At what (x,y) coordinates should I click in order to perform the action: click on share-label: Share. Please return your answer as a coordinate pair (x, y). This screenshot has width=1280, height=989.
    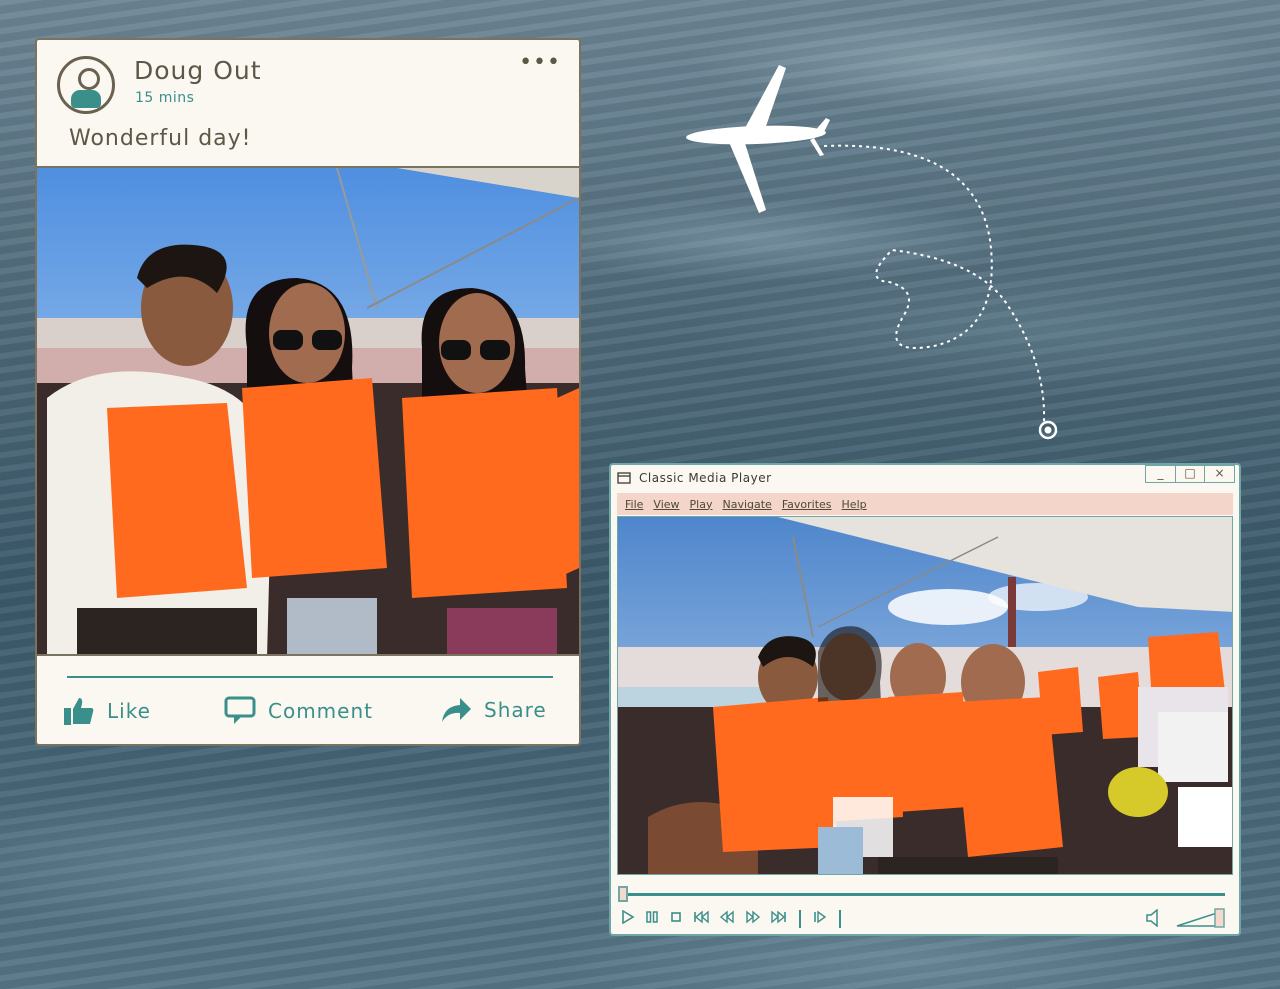
    Looking at the image, I should click on (515, 710).